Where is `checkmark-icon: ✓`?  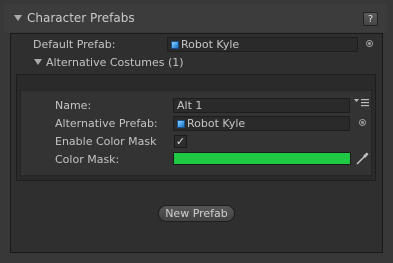 checkmark-icon: ✓ is located at coordinates (180, 141).